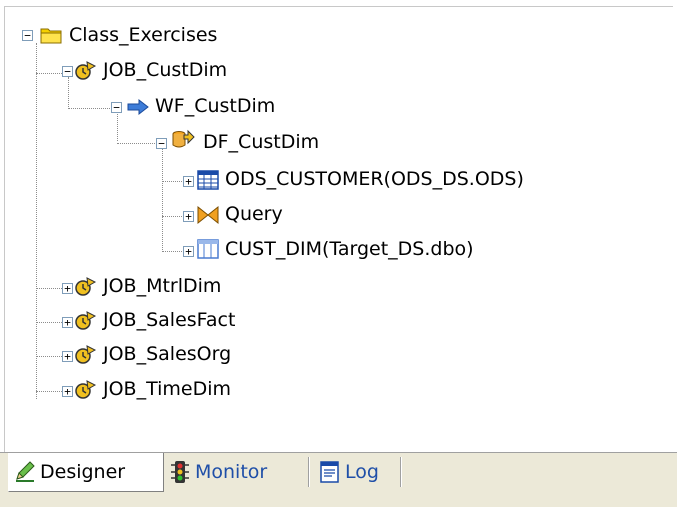 Image resolution: width=677 pixels, height=507 pixels. Describe the element at coordinates (208, 249) in the screenshot. I see `target-table-icon` at that location.